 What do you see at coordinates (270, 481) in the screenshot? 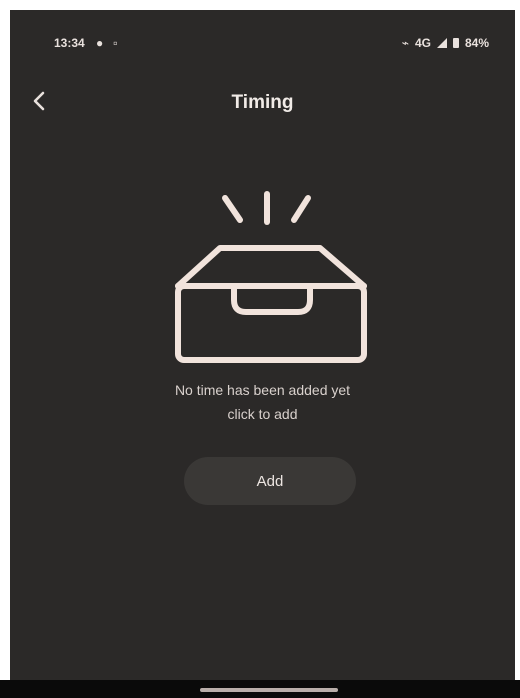
I see `add-button: Add` at bounding box center [270, 481].